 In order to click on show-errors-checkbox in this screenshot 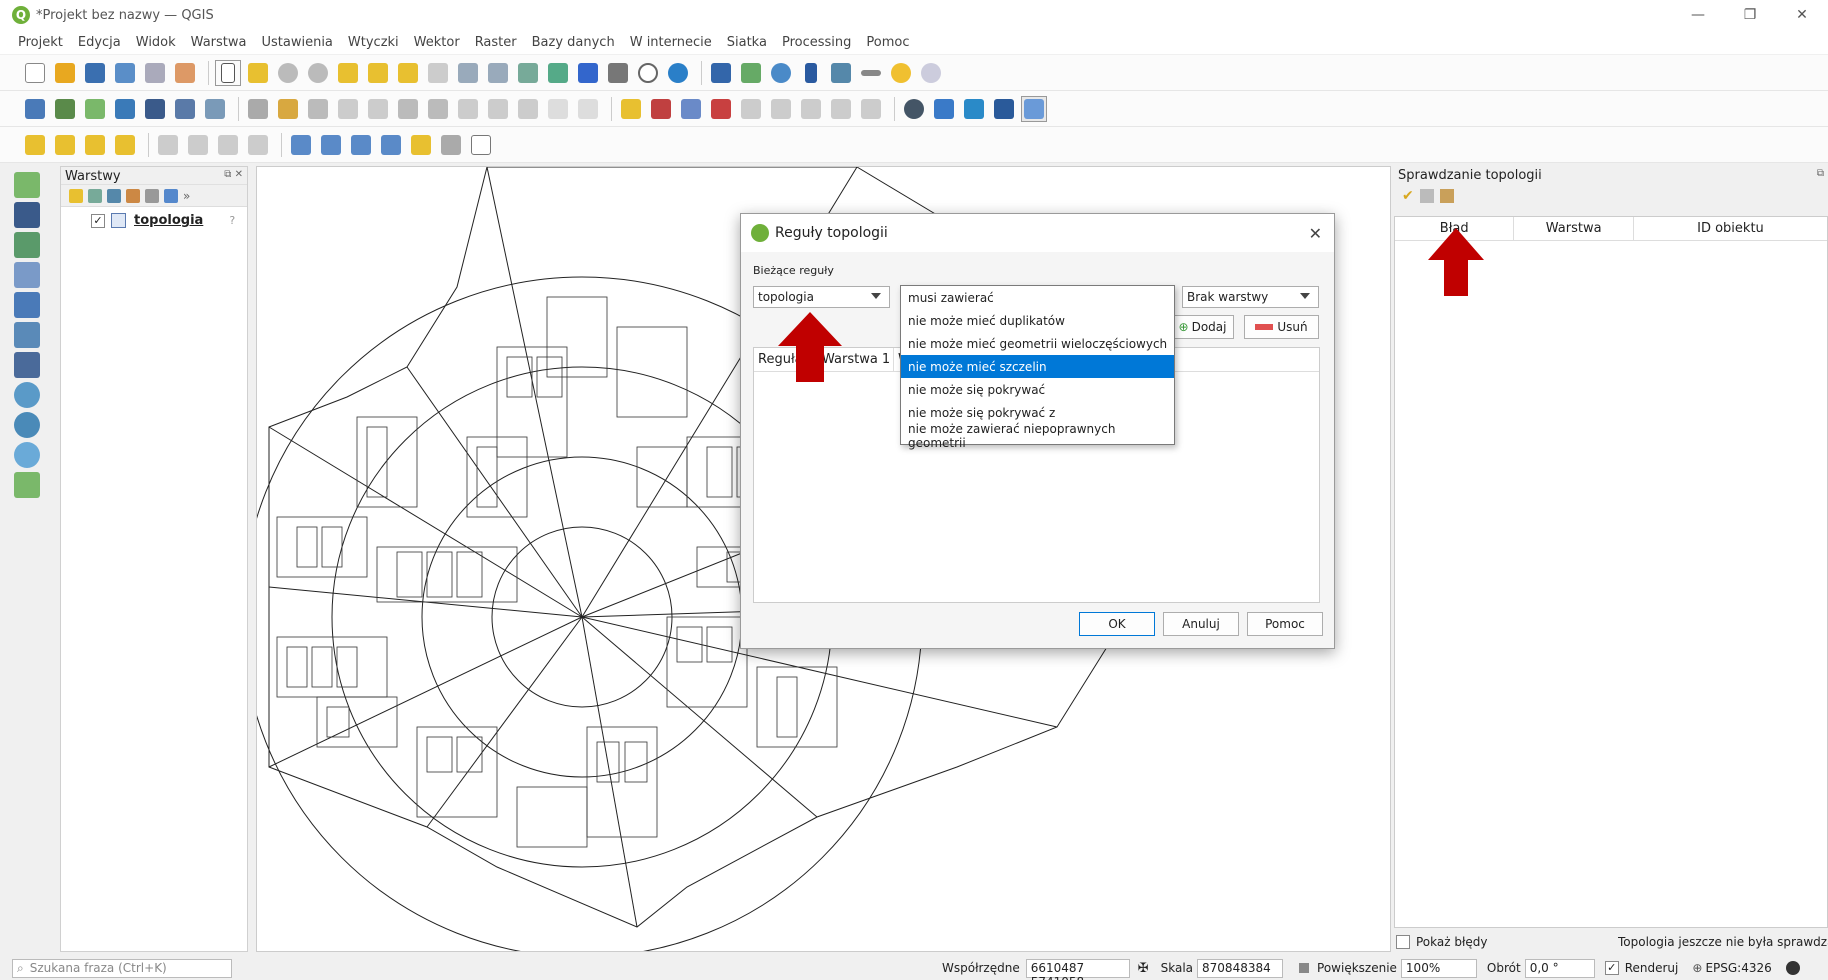, I will do `click(1403, 942)`.